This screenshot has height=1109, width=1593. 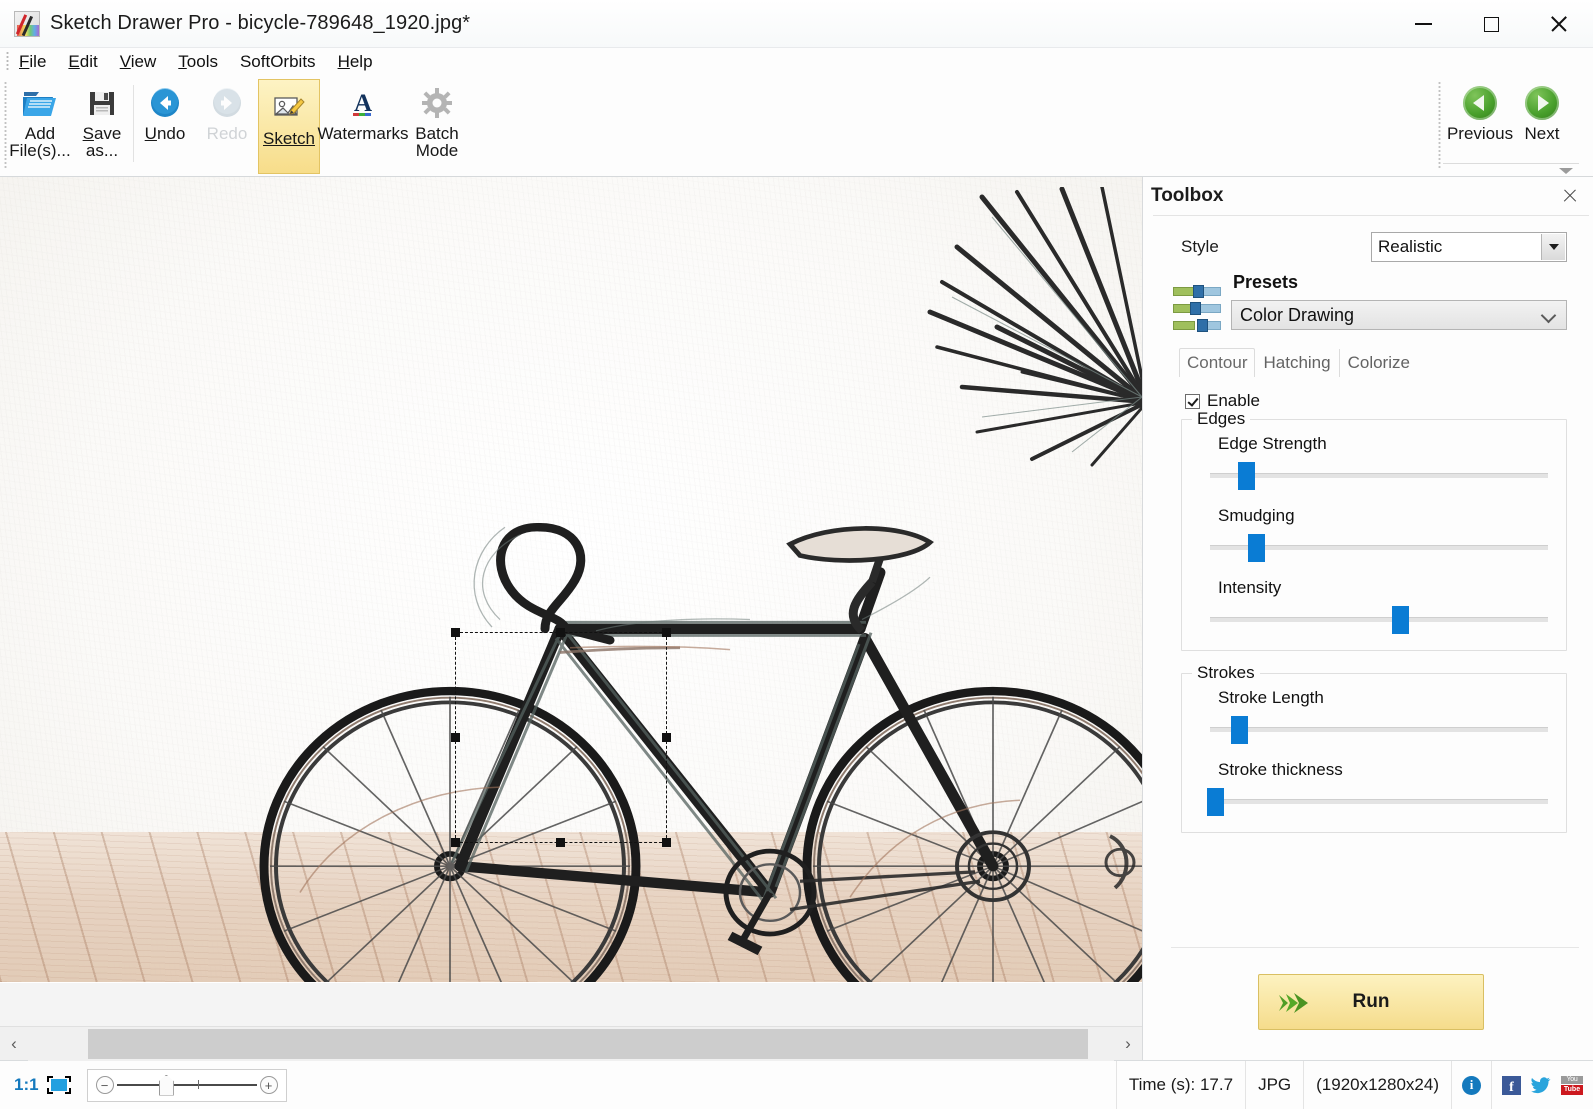 What do you see at coordinates (1566, 171) in the screenshot?
I see `ribbon-expander-icon` at bounding box center [1566, 171].